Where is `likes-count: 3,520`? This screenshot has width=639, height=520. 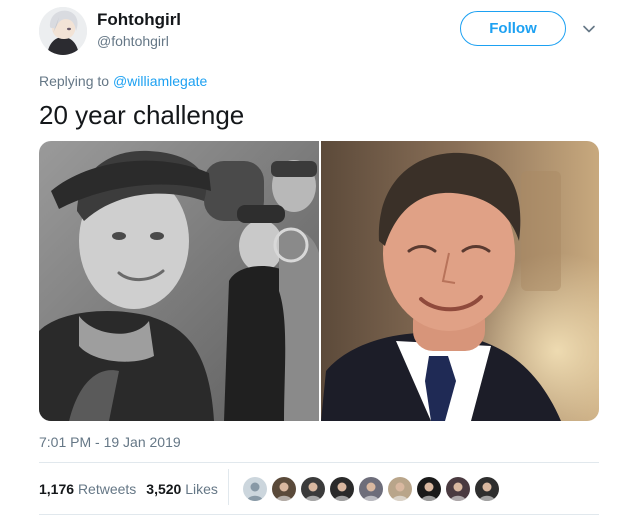
likes-count: 3,520 is located at coordinates (164, 489).